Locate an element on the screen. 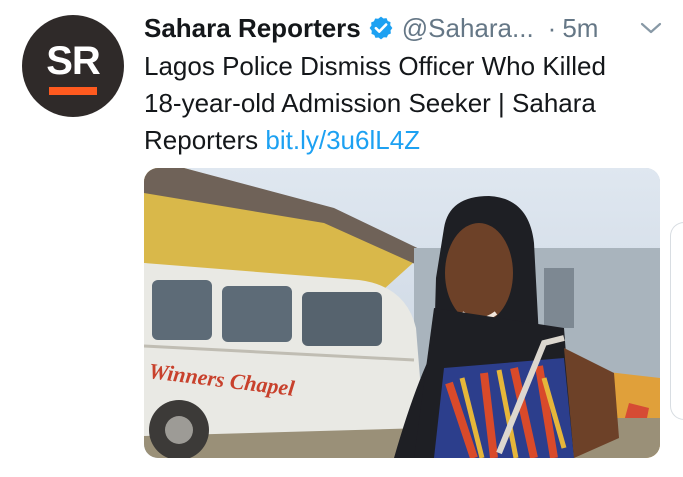 This screenshot has width=683, height=477. author-name: Sahara Reporters is located at coordinates (252, 28).